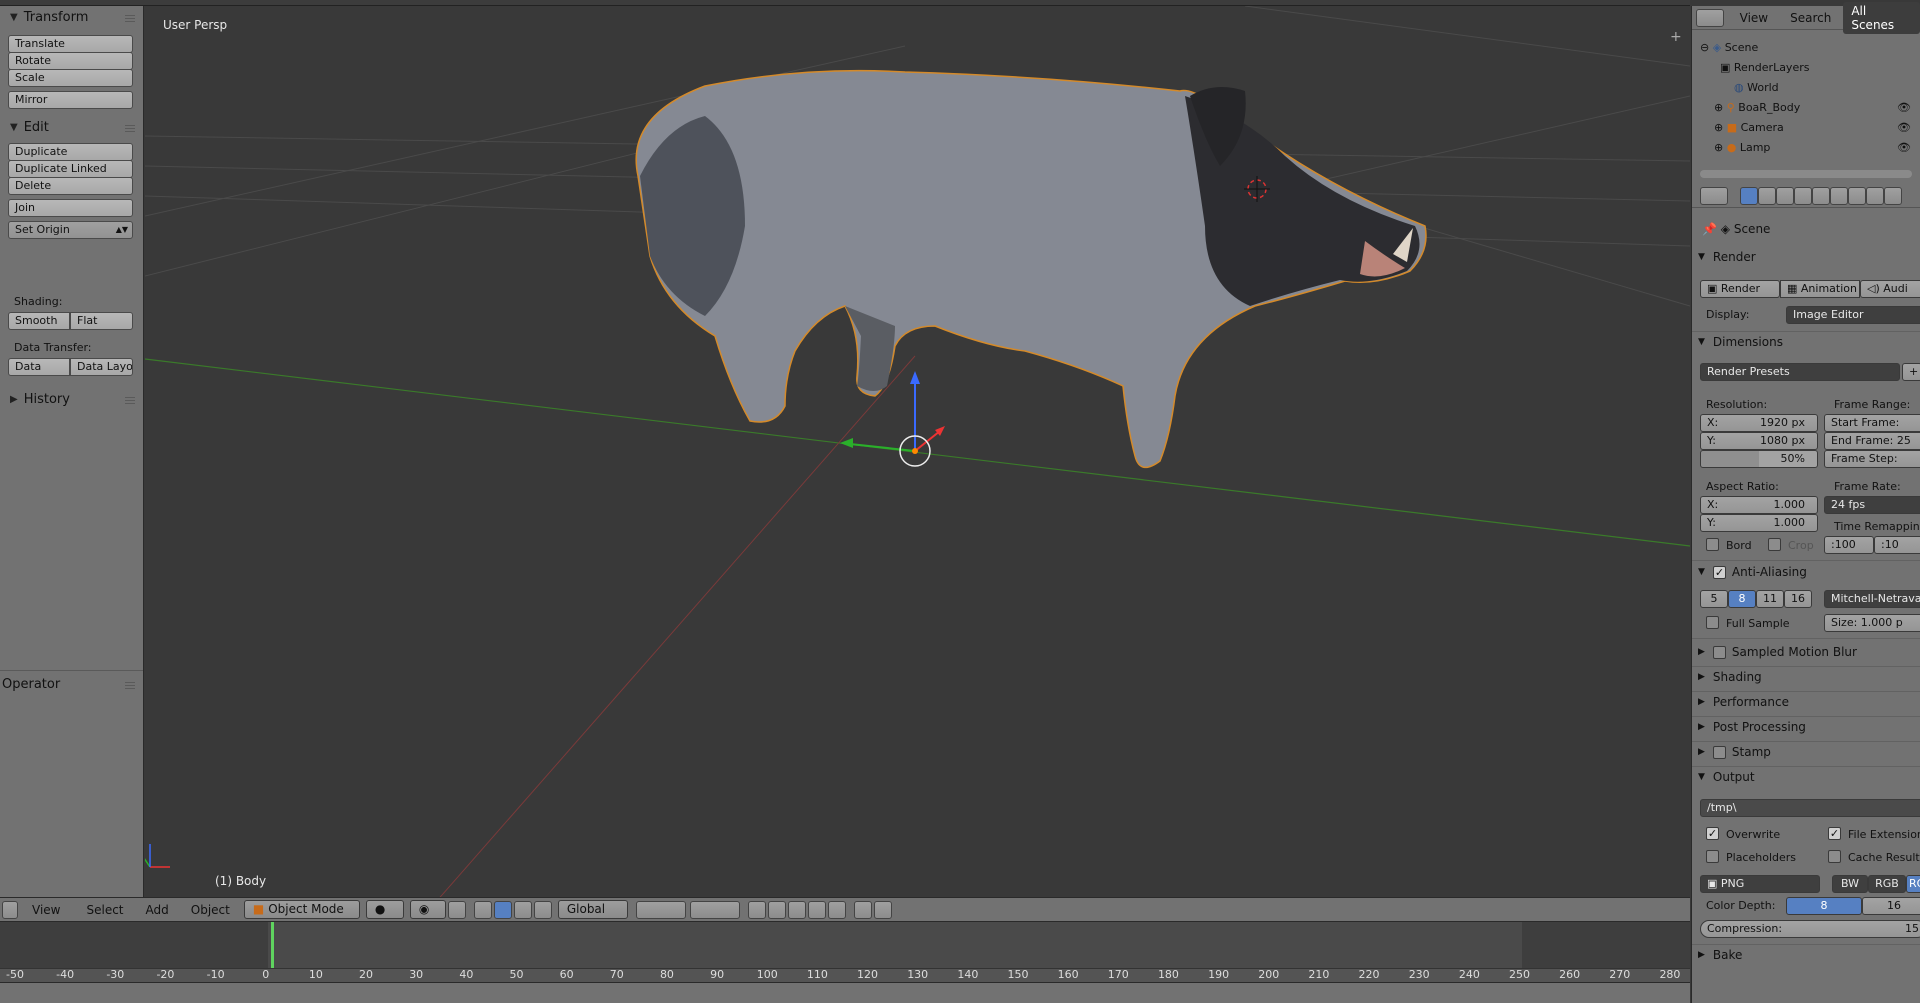 This screenshot has height=1003, width=1920. What do you see at coordinates (1875, 196) in the screenshot?
I see `data-tab-icon` at bounding box center [1875, 196].